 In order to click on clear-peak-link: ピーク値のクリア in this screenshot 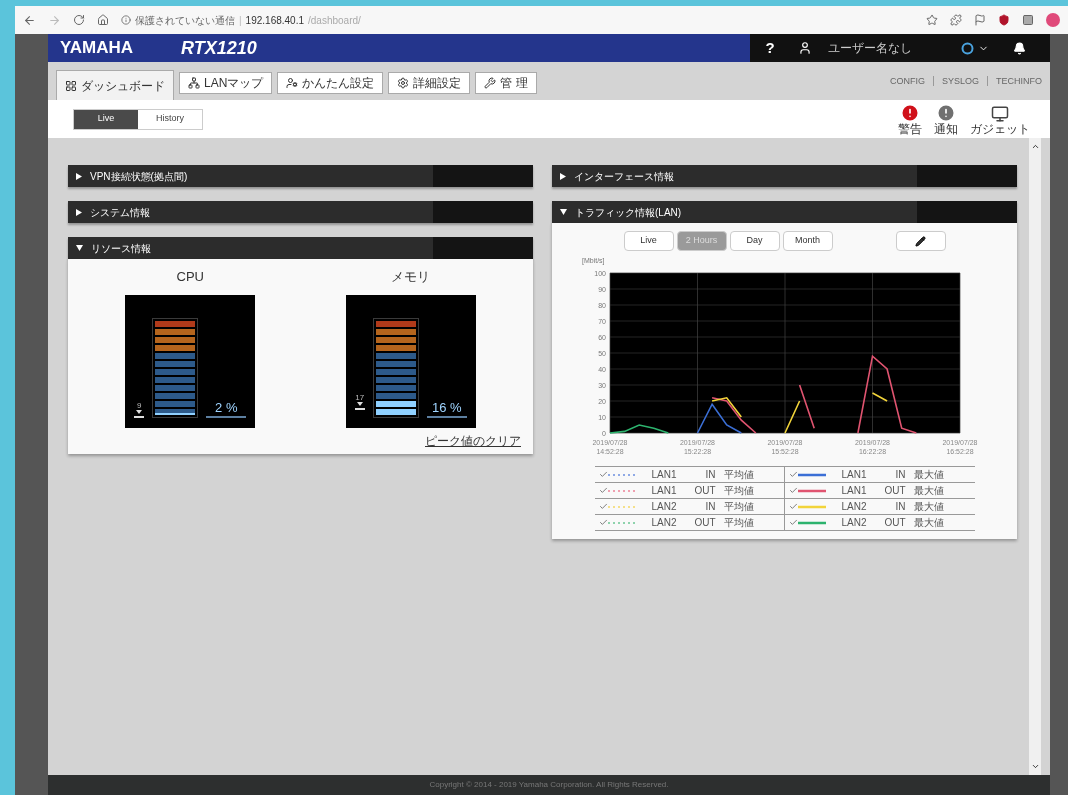, I will do `click(473, 440)`.